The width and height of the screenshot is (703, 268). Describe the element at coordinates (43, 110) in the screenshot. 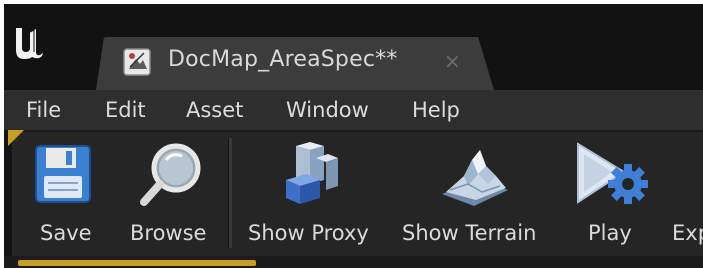

I see `menu-file: File` at that location.